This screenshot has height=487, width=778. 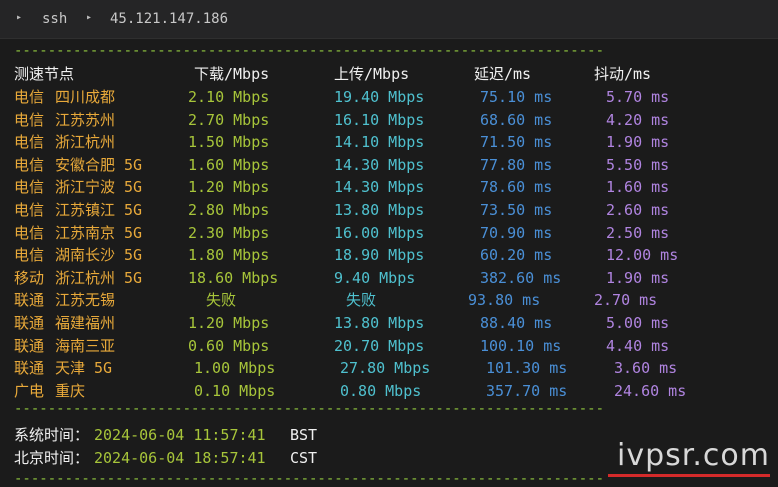 What do you see at coordinates (379, 232) in the screenshot?
I see `row-upload: 16.00 Mbps` at bounding box center [379, 232].